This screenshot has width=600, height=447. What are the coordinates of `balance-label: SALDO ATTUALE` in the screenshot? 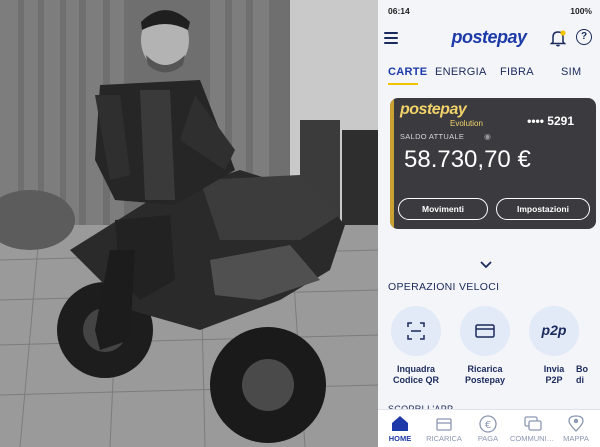 It's located at (432, 136).